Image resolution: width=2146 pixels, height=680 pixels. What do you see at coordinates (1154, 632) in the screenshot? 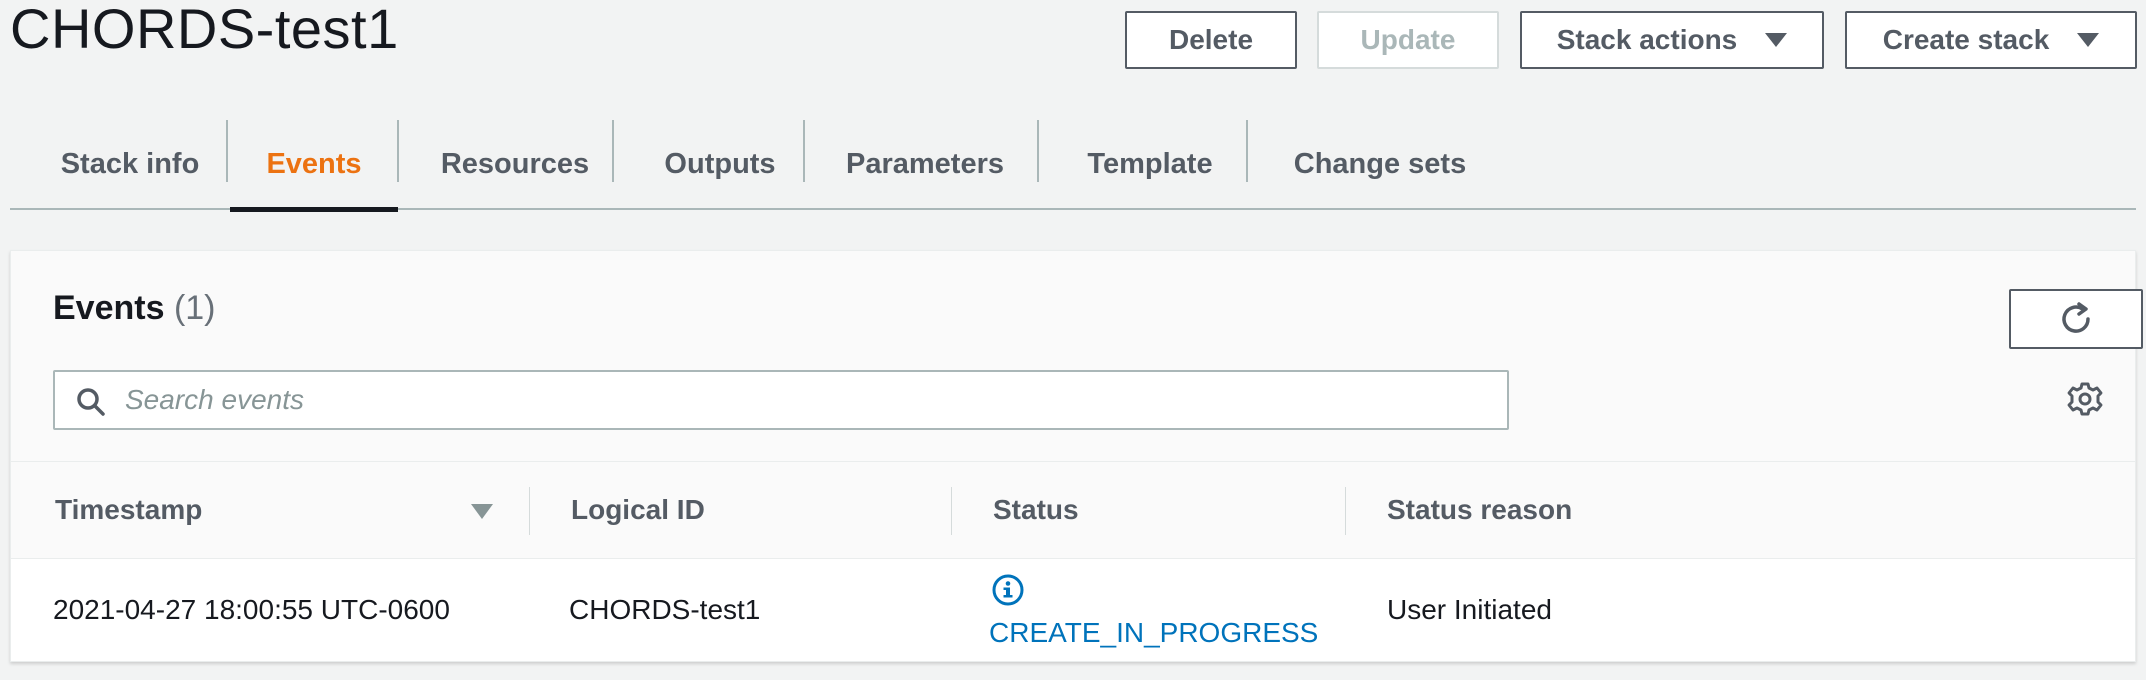
I see `status-text: CREATE_IN_PROGRESS` at bounding box center [1154, 632].